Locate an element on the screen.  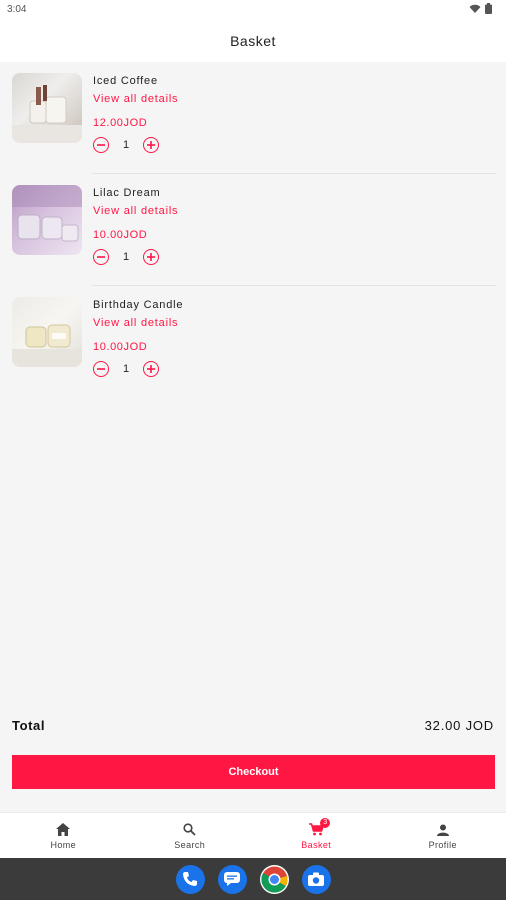
total-row: Total 32.00 JOD is located at coordinates (253, 727).